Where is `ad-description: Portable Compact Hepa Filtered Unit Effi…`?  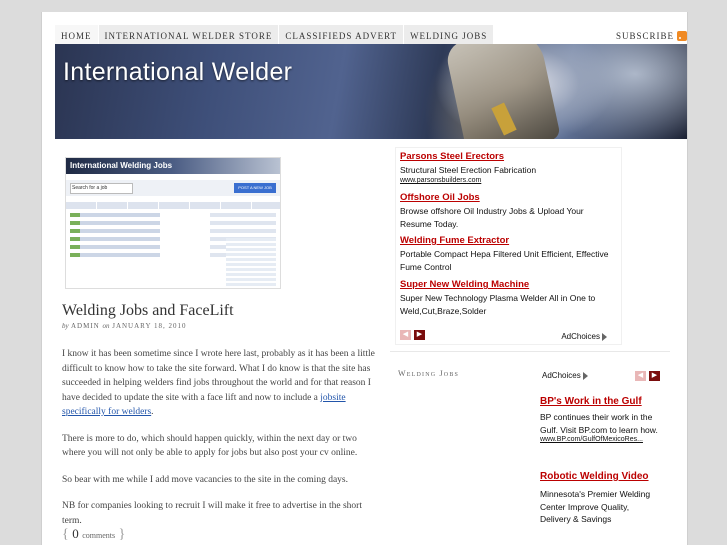
ad-description: Portable Compact Hepa Filtered Unit Effi… is located at coordinates (504, 260).